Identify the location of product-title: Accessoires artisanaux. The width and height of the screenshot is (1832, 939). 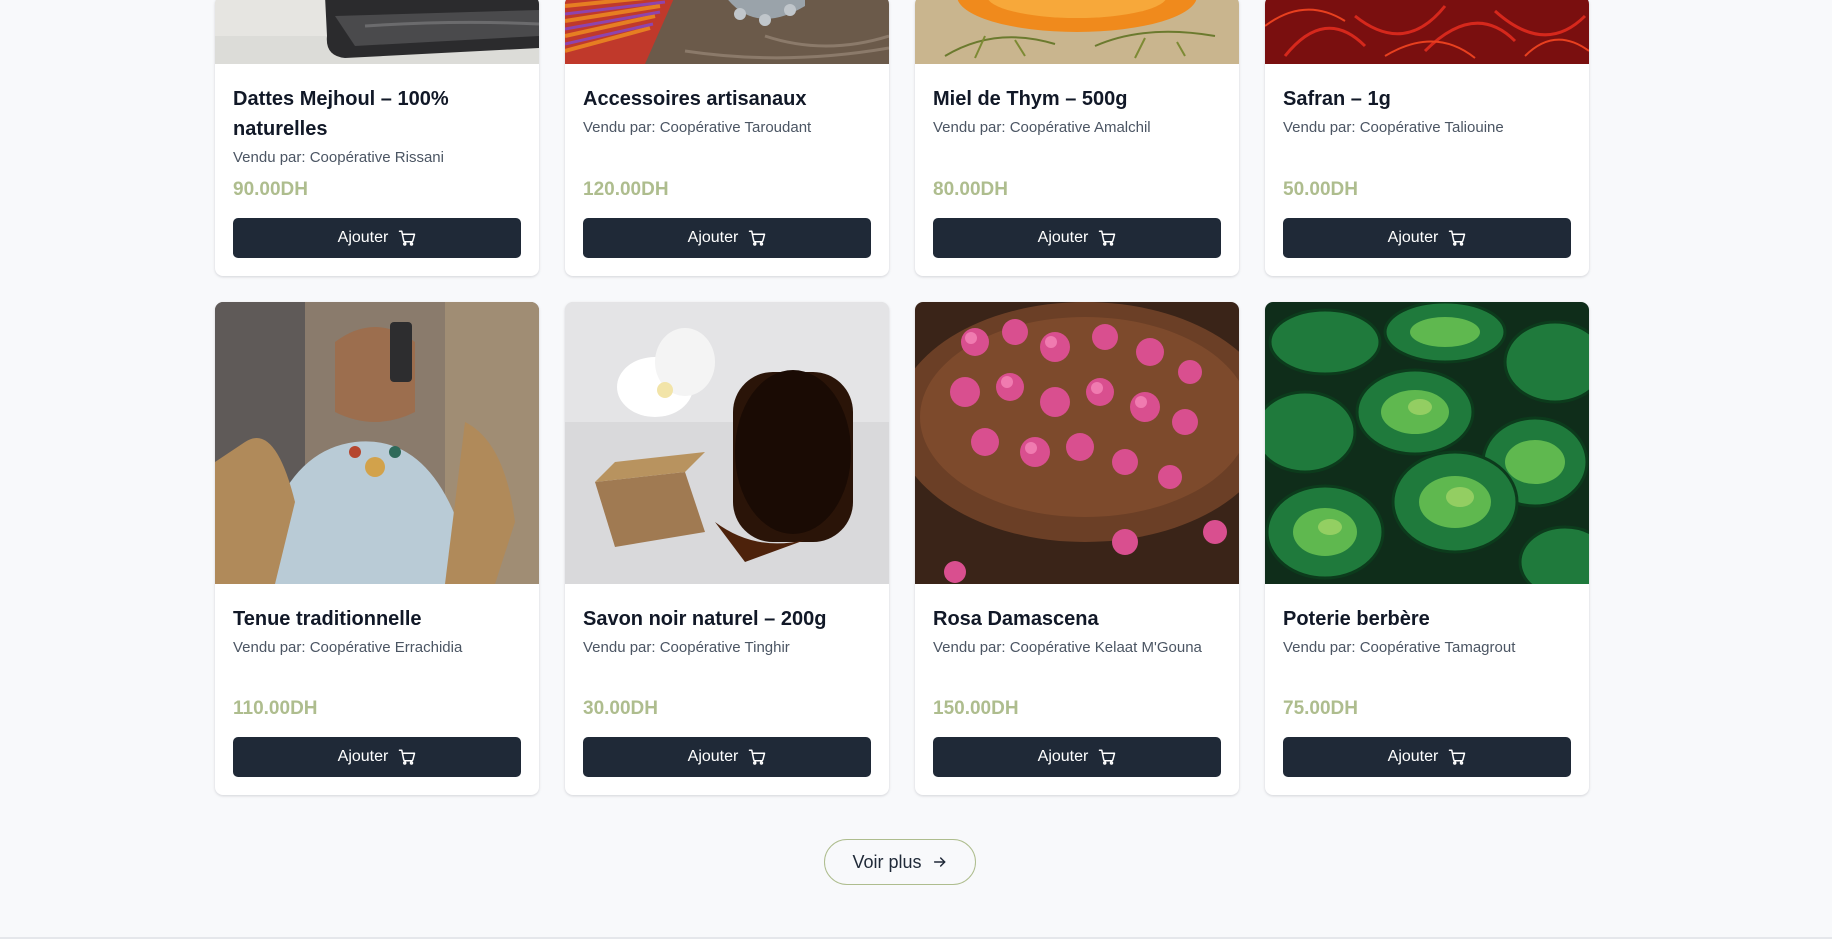
(727, 99).